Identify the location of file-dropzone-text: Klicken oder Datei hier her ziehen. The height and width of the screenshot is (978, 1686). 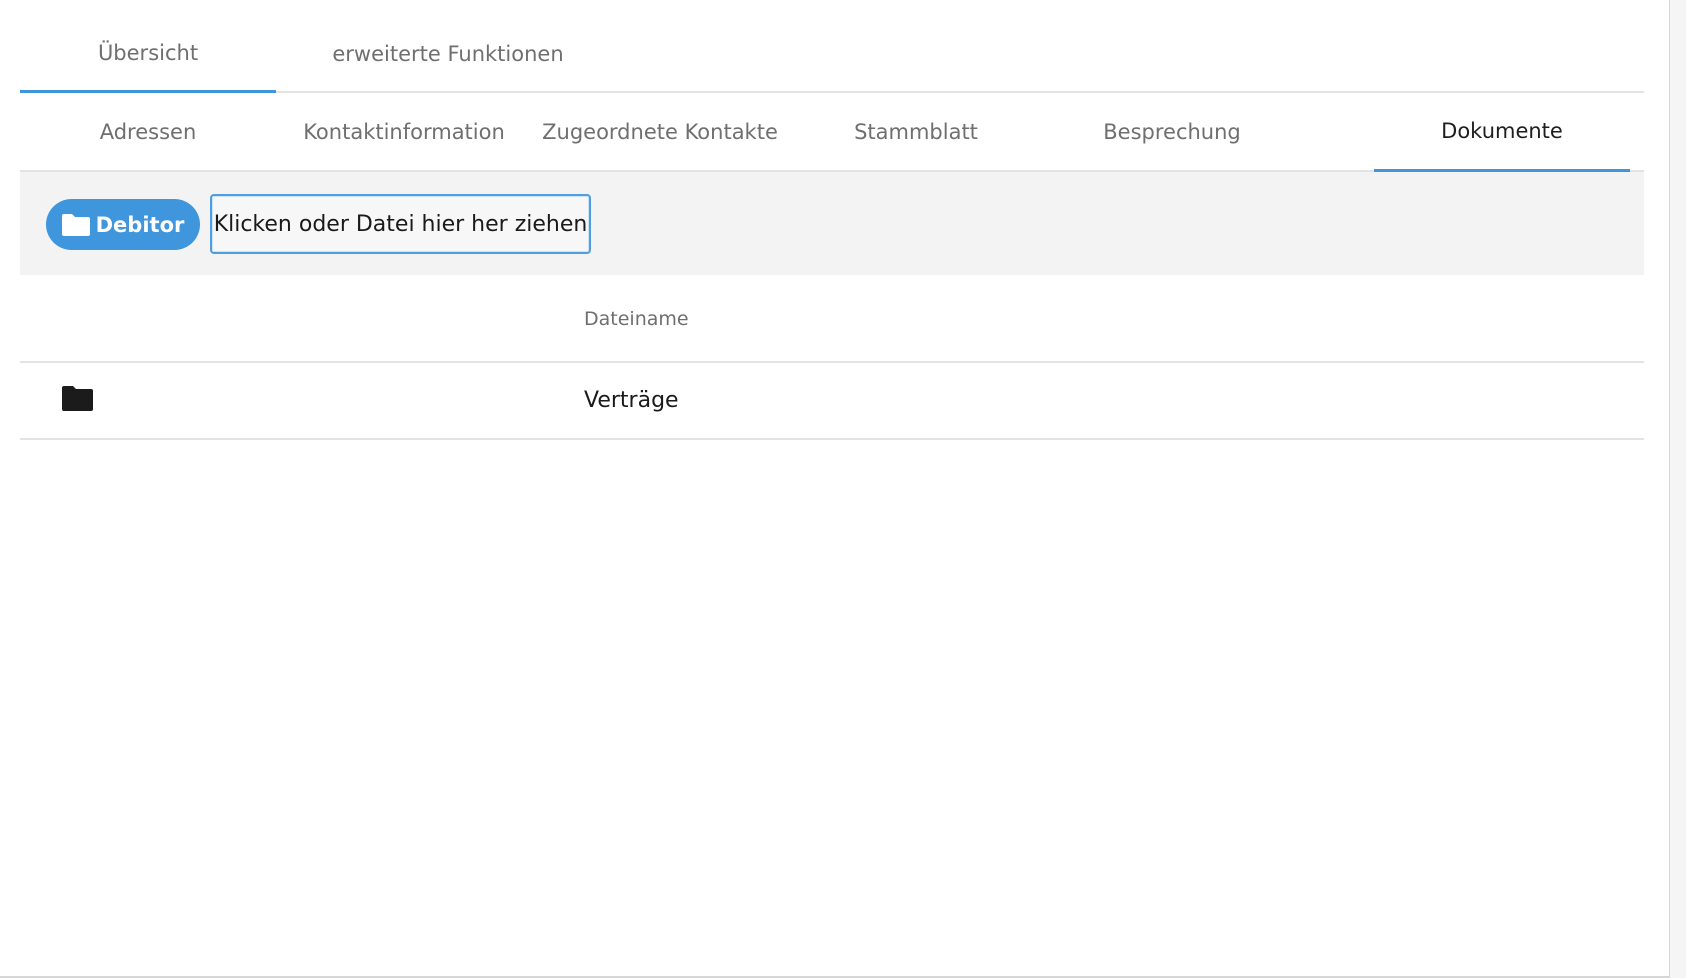
(400, 224).